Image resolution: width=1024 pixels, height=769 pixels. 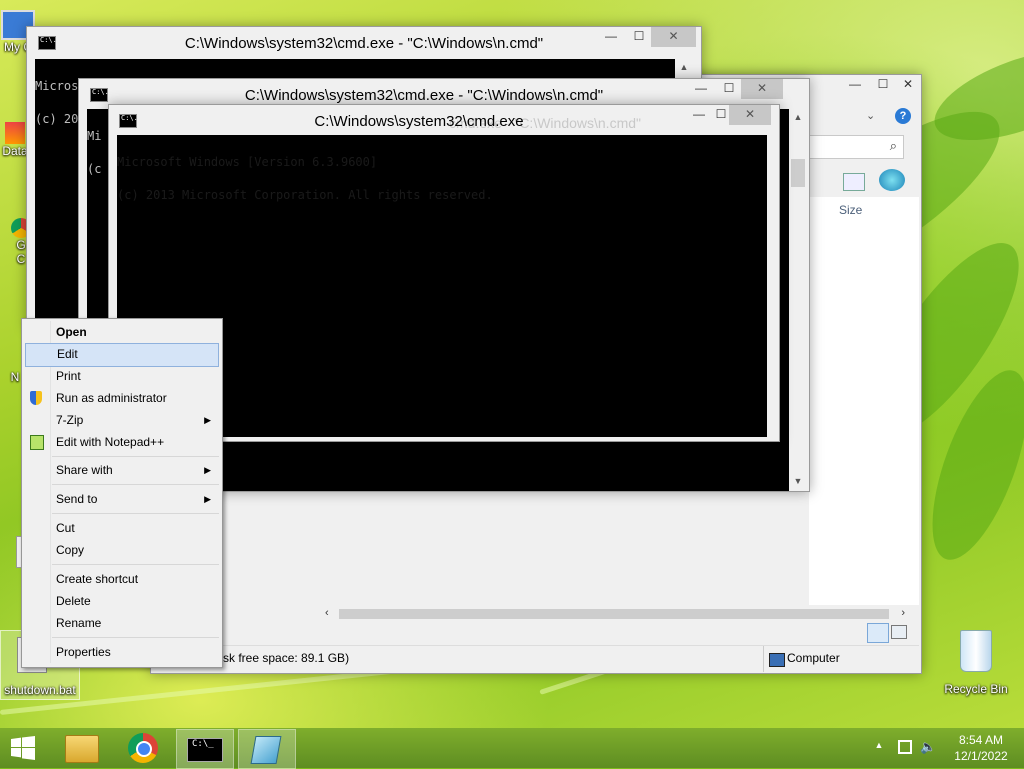 I want to click on start-button, so click(x=23, y=748).